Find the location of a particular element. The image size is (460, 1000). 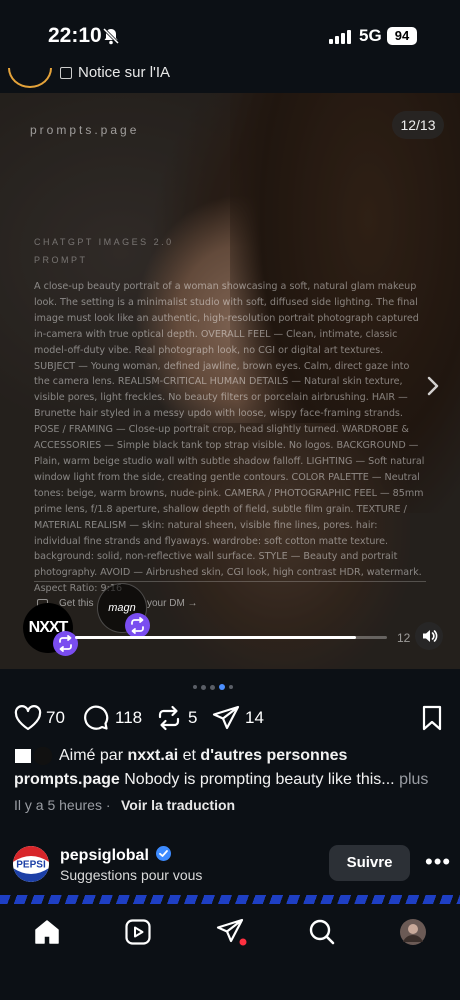

dm-text-right: your DM → is located at coordinates (172, 603).